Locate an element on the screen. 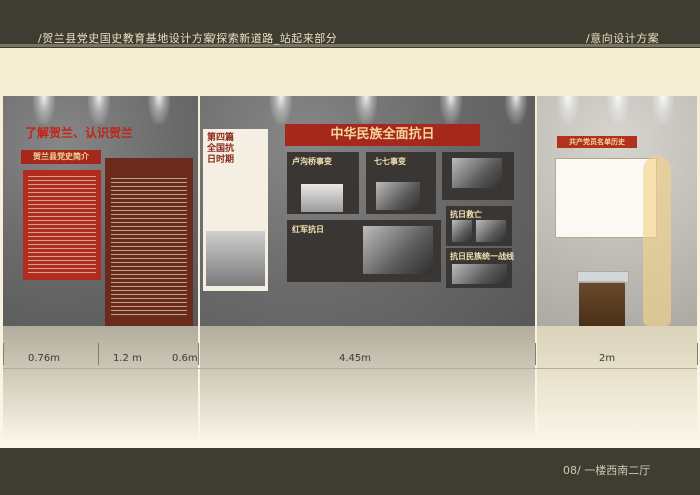 This screenshot has width=700, height=495. history-text-panel is located at coordinates (149, 242).